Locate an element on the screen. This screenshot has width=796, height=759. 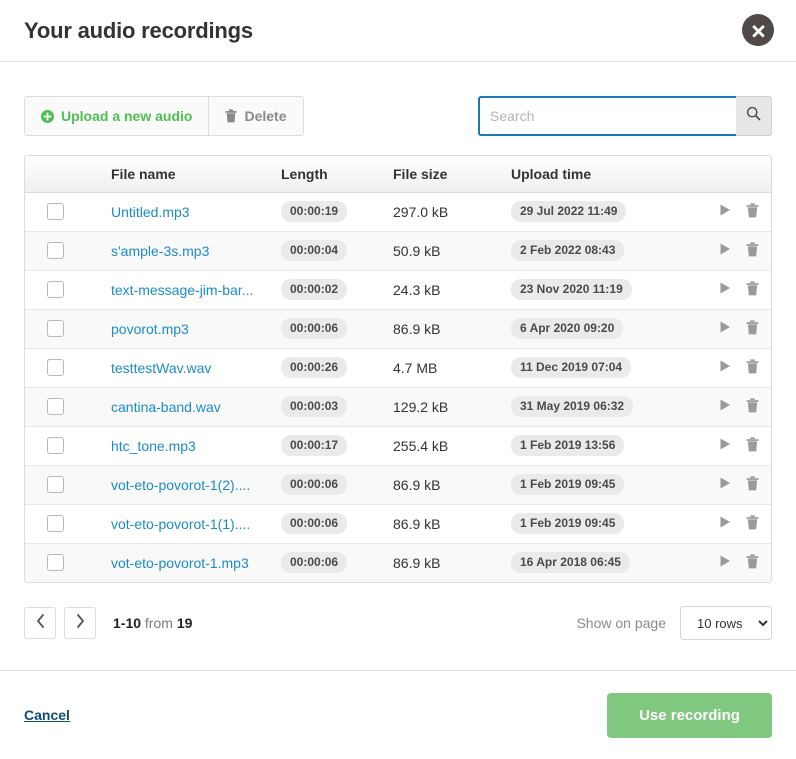
upload-new-audio-button: Upload a new audio is located at coordinates (117, 116).